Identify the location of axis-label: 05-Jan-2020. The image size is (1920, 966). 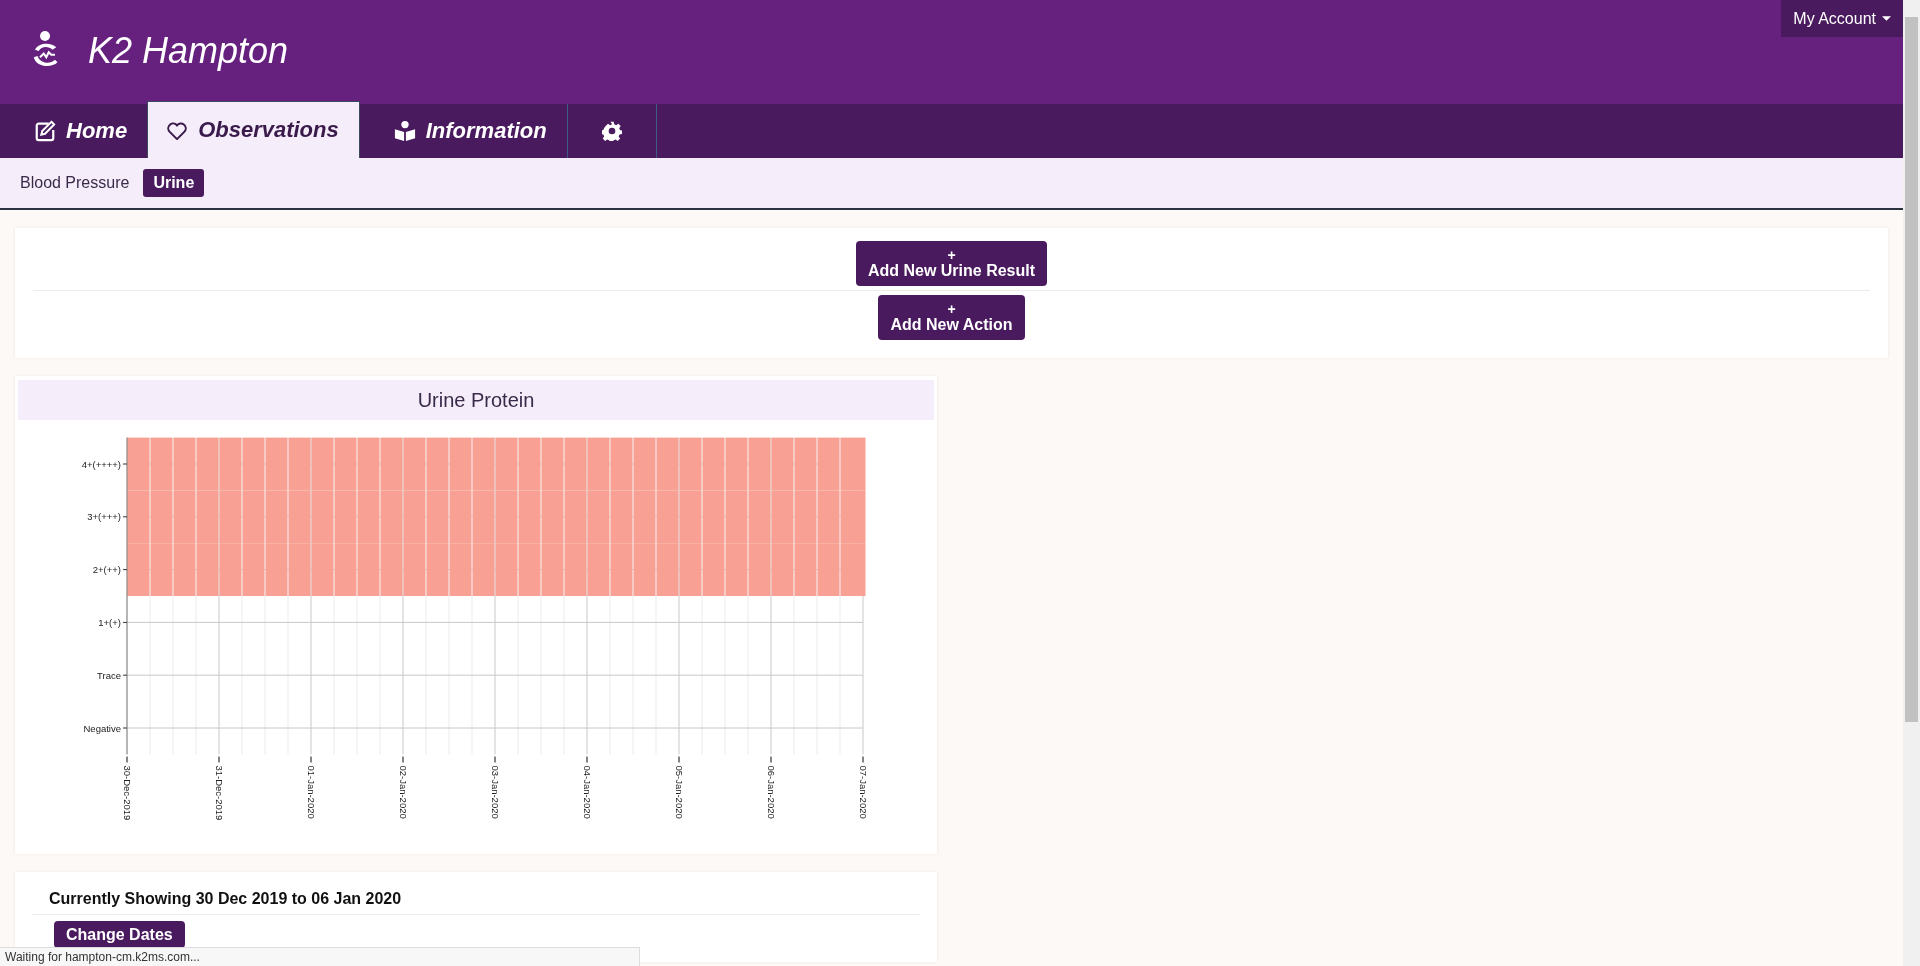
(679, 792).